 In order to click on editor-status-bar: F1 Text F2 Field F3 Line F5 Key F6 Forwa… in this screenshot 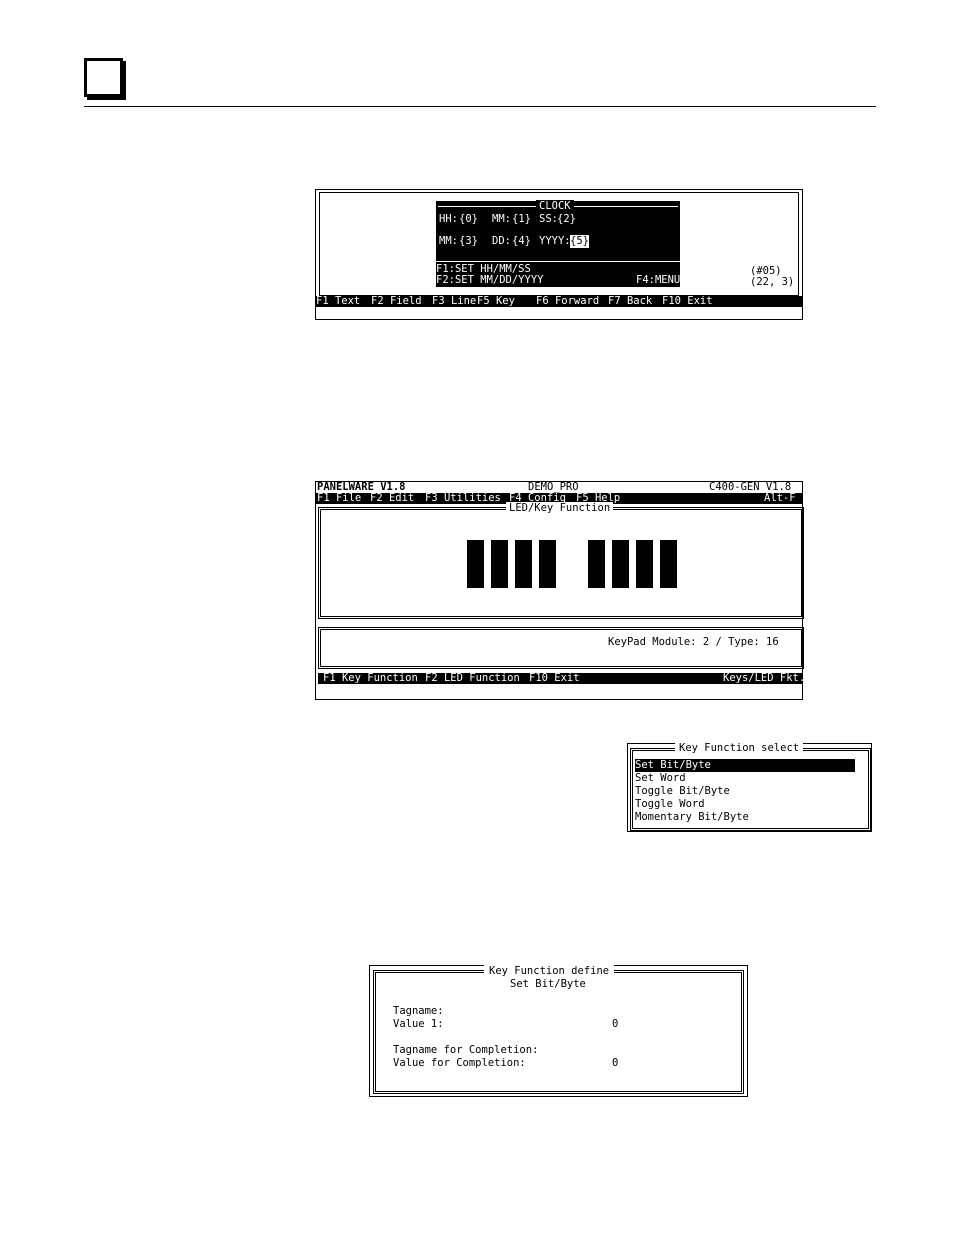, I will do `click(559, 301)`.